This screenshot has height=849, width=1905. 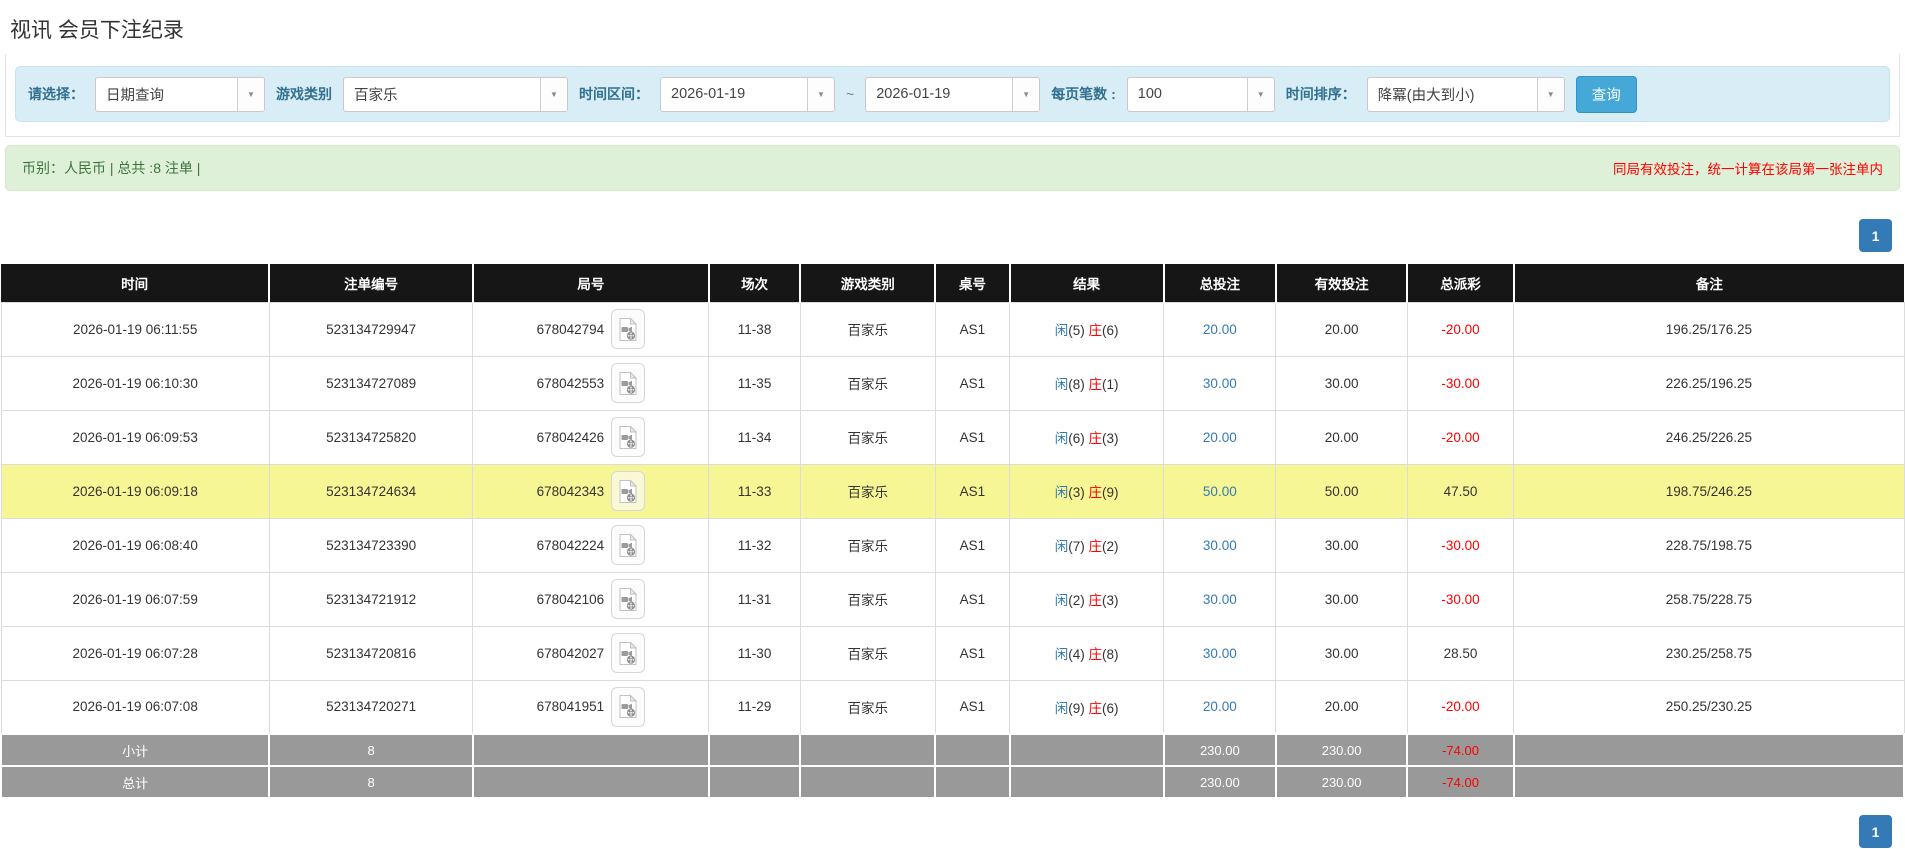 What do you see at coordinates (1341, 782) in the screenshot?
I see `grand-total-valid-bet: 230.00` at bounding box center [1341, 782].